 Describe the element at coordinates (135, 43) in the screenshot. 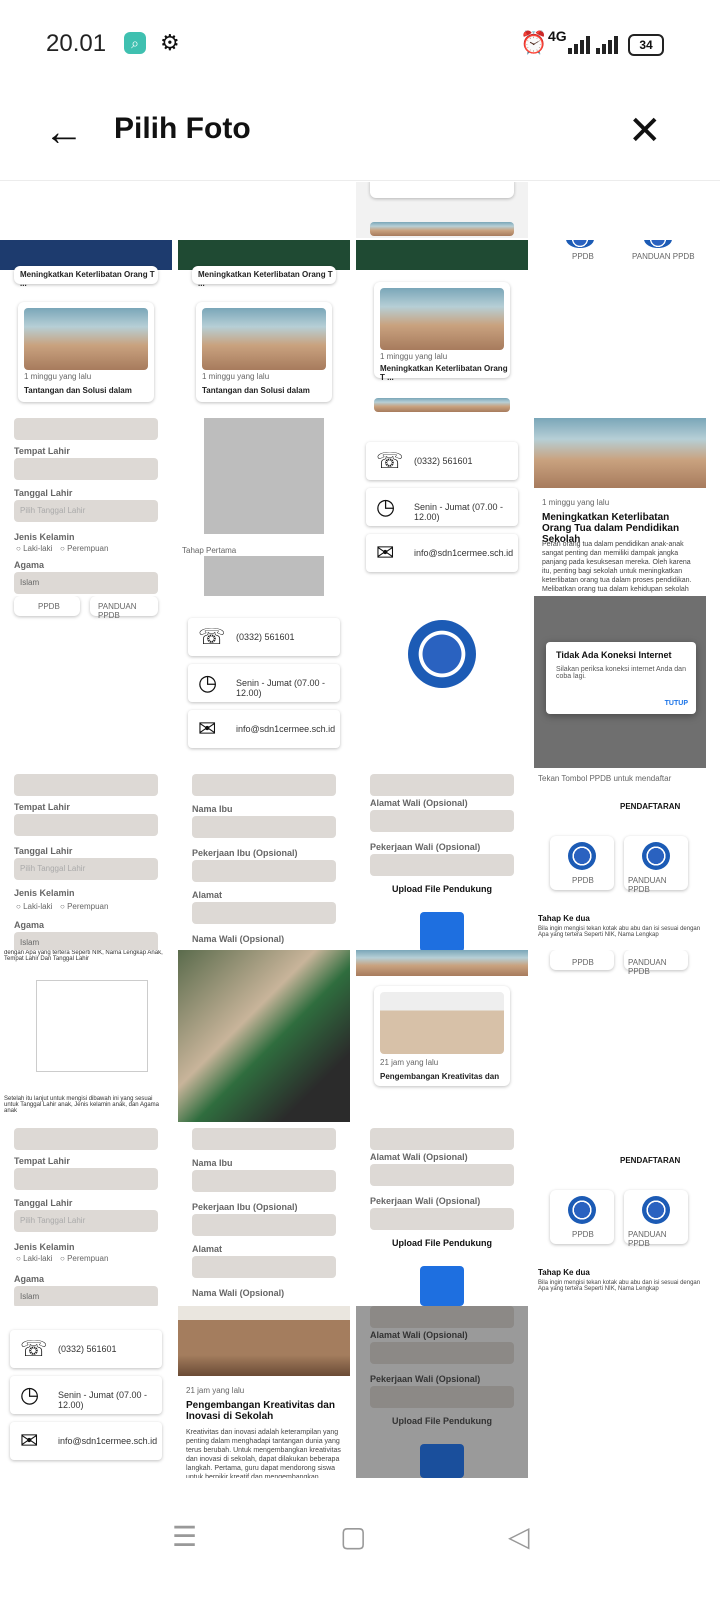

I see `chat-app-icon: ⌕` at that location.